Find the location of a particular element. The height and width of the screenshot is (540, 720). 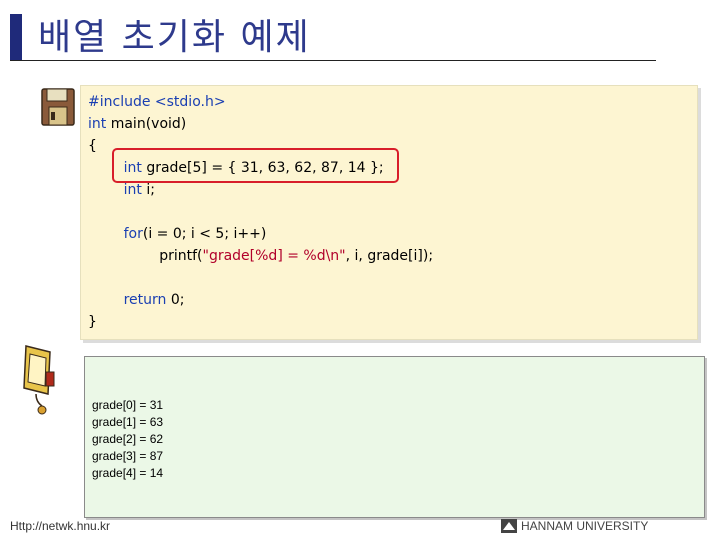

code-line: } is located at coordinates (260, 322).